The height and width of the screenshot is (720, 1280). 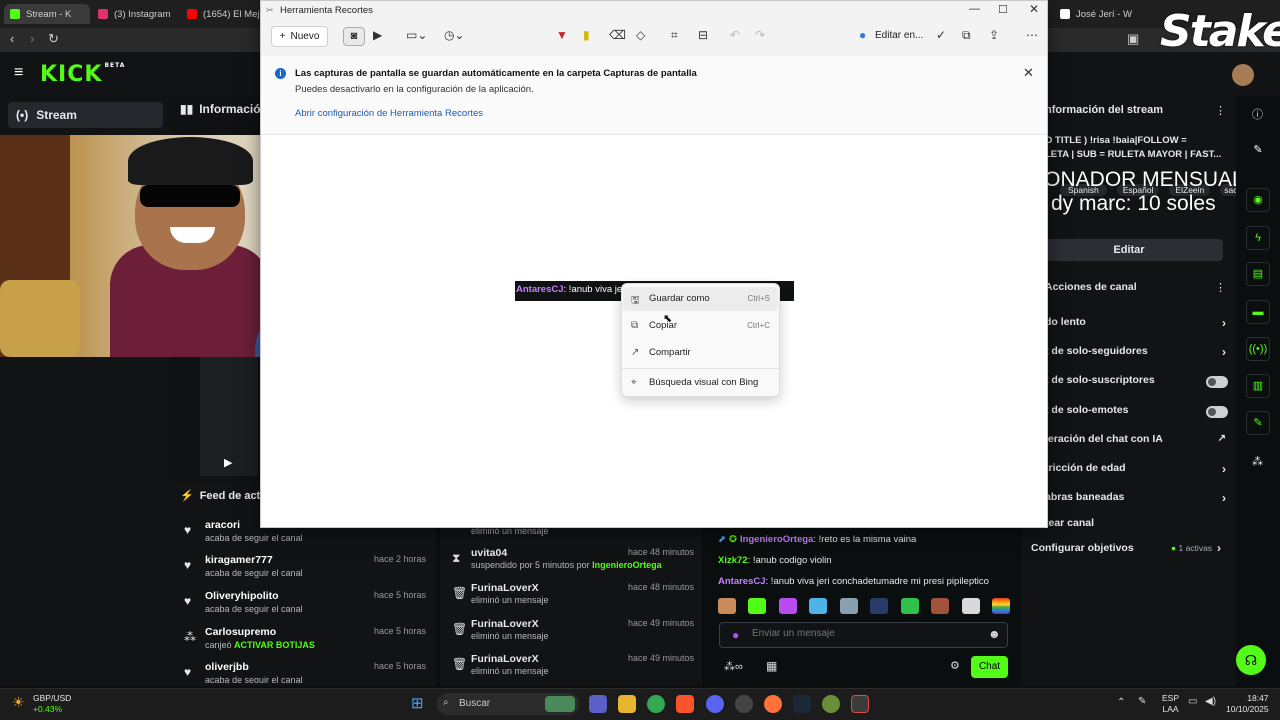 What do you see at coordinates (617, 35) in the screenshot?
I see `eraser-icon: ⌫` at bounding box center [617, 35].